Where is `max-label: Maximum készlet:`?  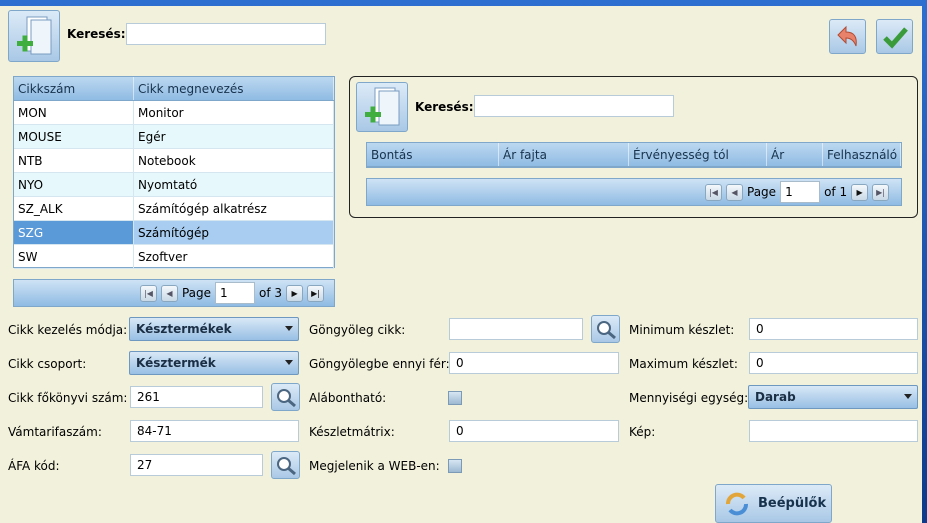 max-label: Maximum készlet: is located at coordinates (683, 364).